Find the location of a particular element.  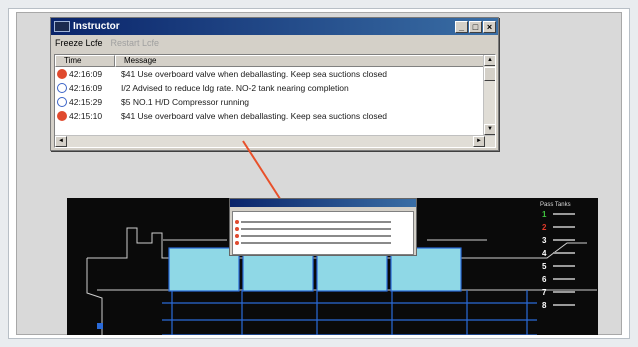

mini-title-bar is located at coordinates (323, 203).